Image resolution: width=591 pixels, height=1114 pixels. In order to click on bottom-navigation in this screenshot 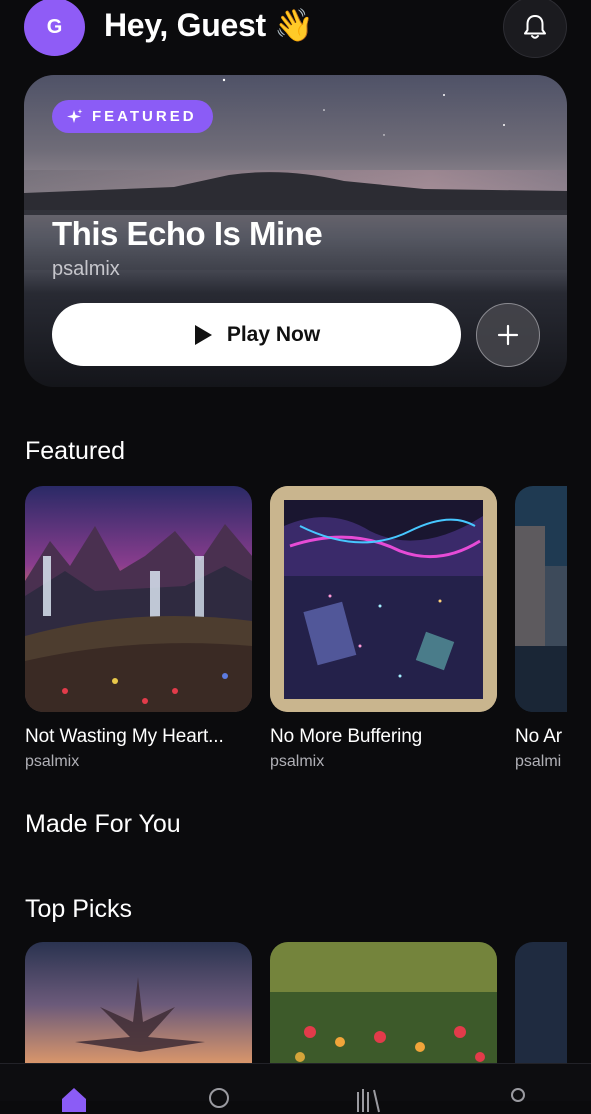, I will do `click(295, 1088)`.